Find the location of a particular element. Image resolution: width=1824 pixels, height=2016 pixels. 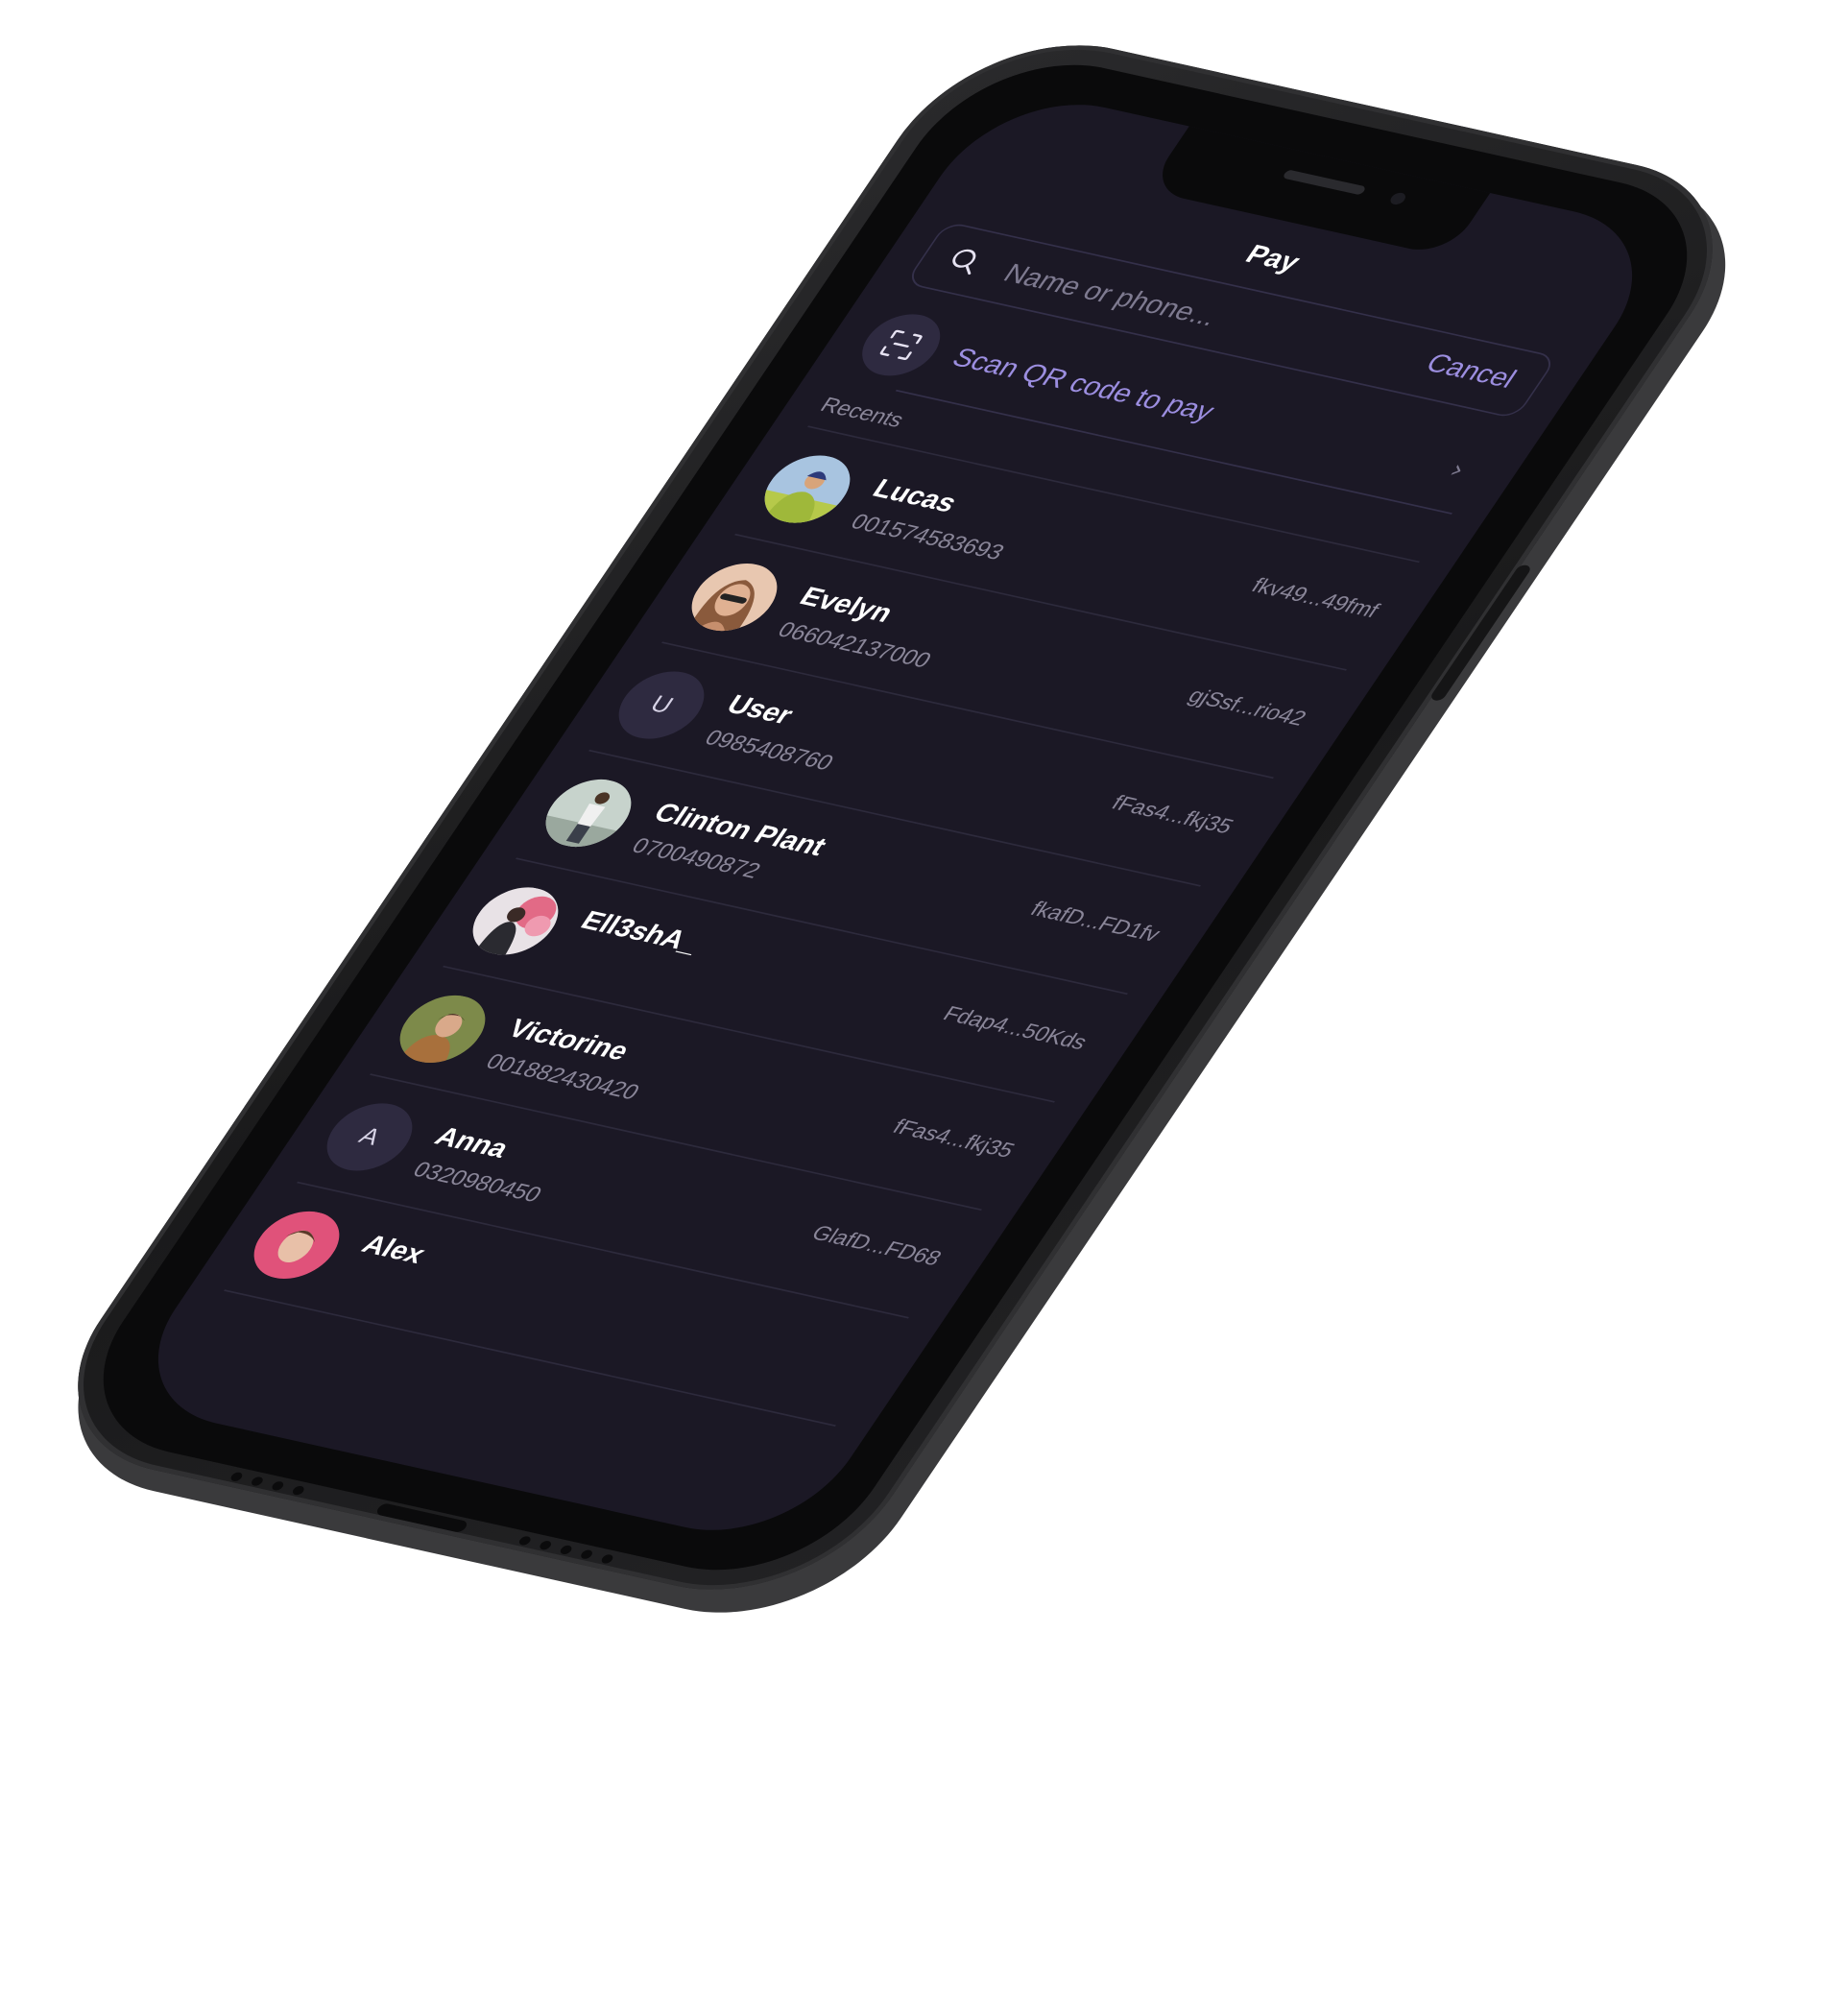

contact-name: User is located at coordinates (760, 710).